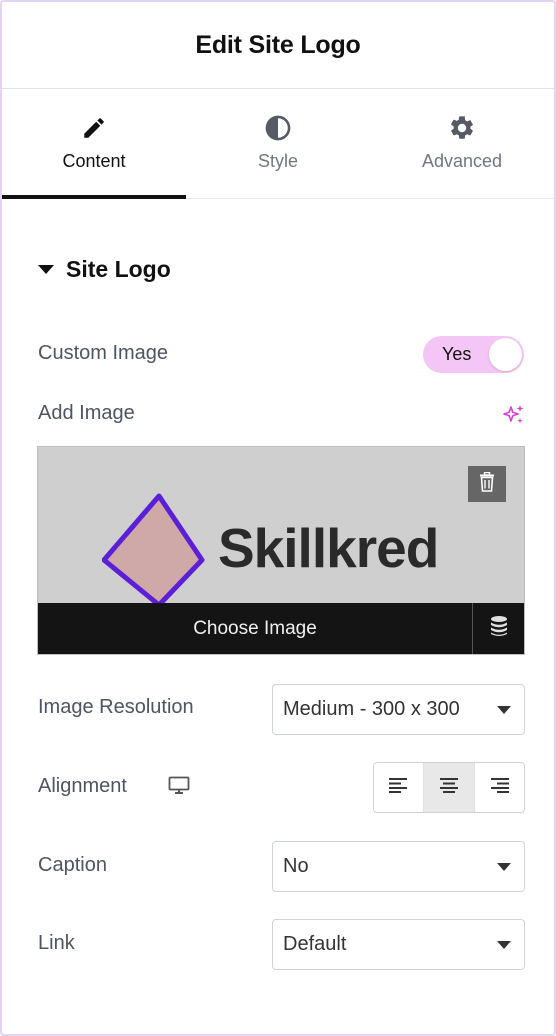 The width and height of the screenshot is (556, 1036). What do you see at coordinates (255, 628) in the screenshot?
I see `choose-image-button: Choose Image` at bounding box center [255, 628].